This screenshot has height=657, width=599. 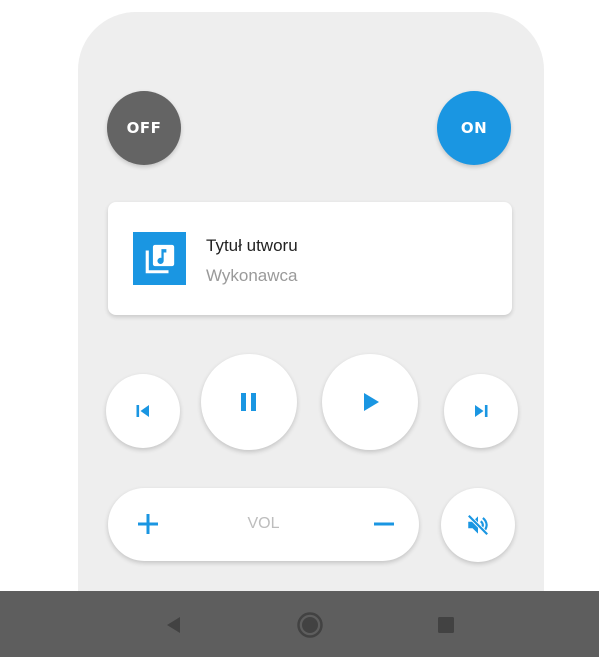 What do you see at coordinates (263, 524) in the screenshot?
I see `volume-control: VOL` at bounding box center [263, 524].